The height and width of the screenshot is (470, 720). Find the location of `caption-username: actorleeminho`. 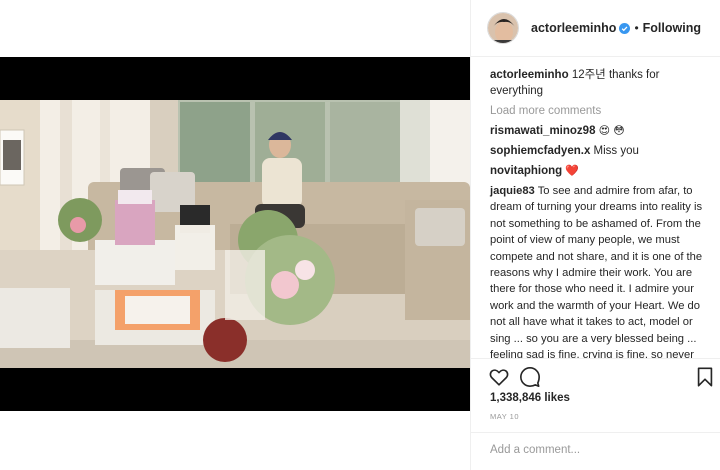

caption-username: actorleeminho is located at coordinates (529, 75).